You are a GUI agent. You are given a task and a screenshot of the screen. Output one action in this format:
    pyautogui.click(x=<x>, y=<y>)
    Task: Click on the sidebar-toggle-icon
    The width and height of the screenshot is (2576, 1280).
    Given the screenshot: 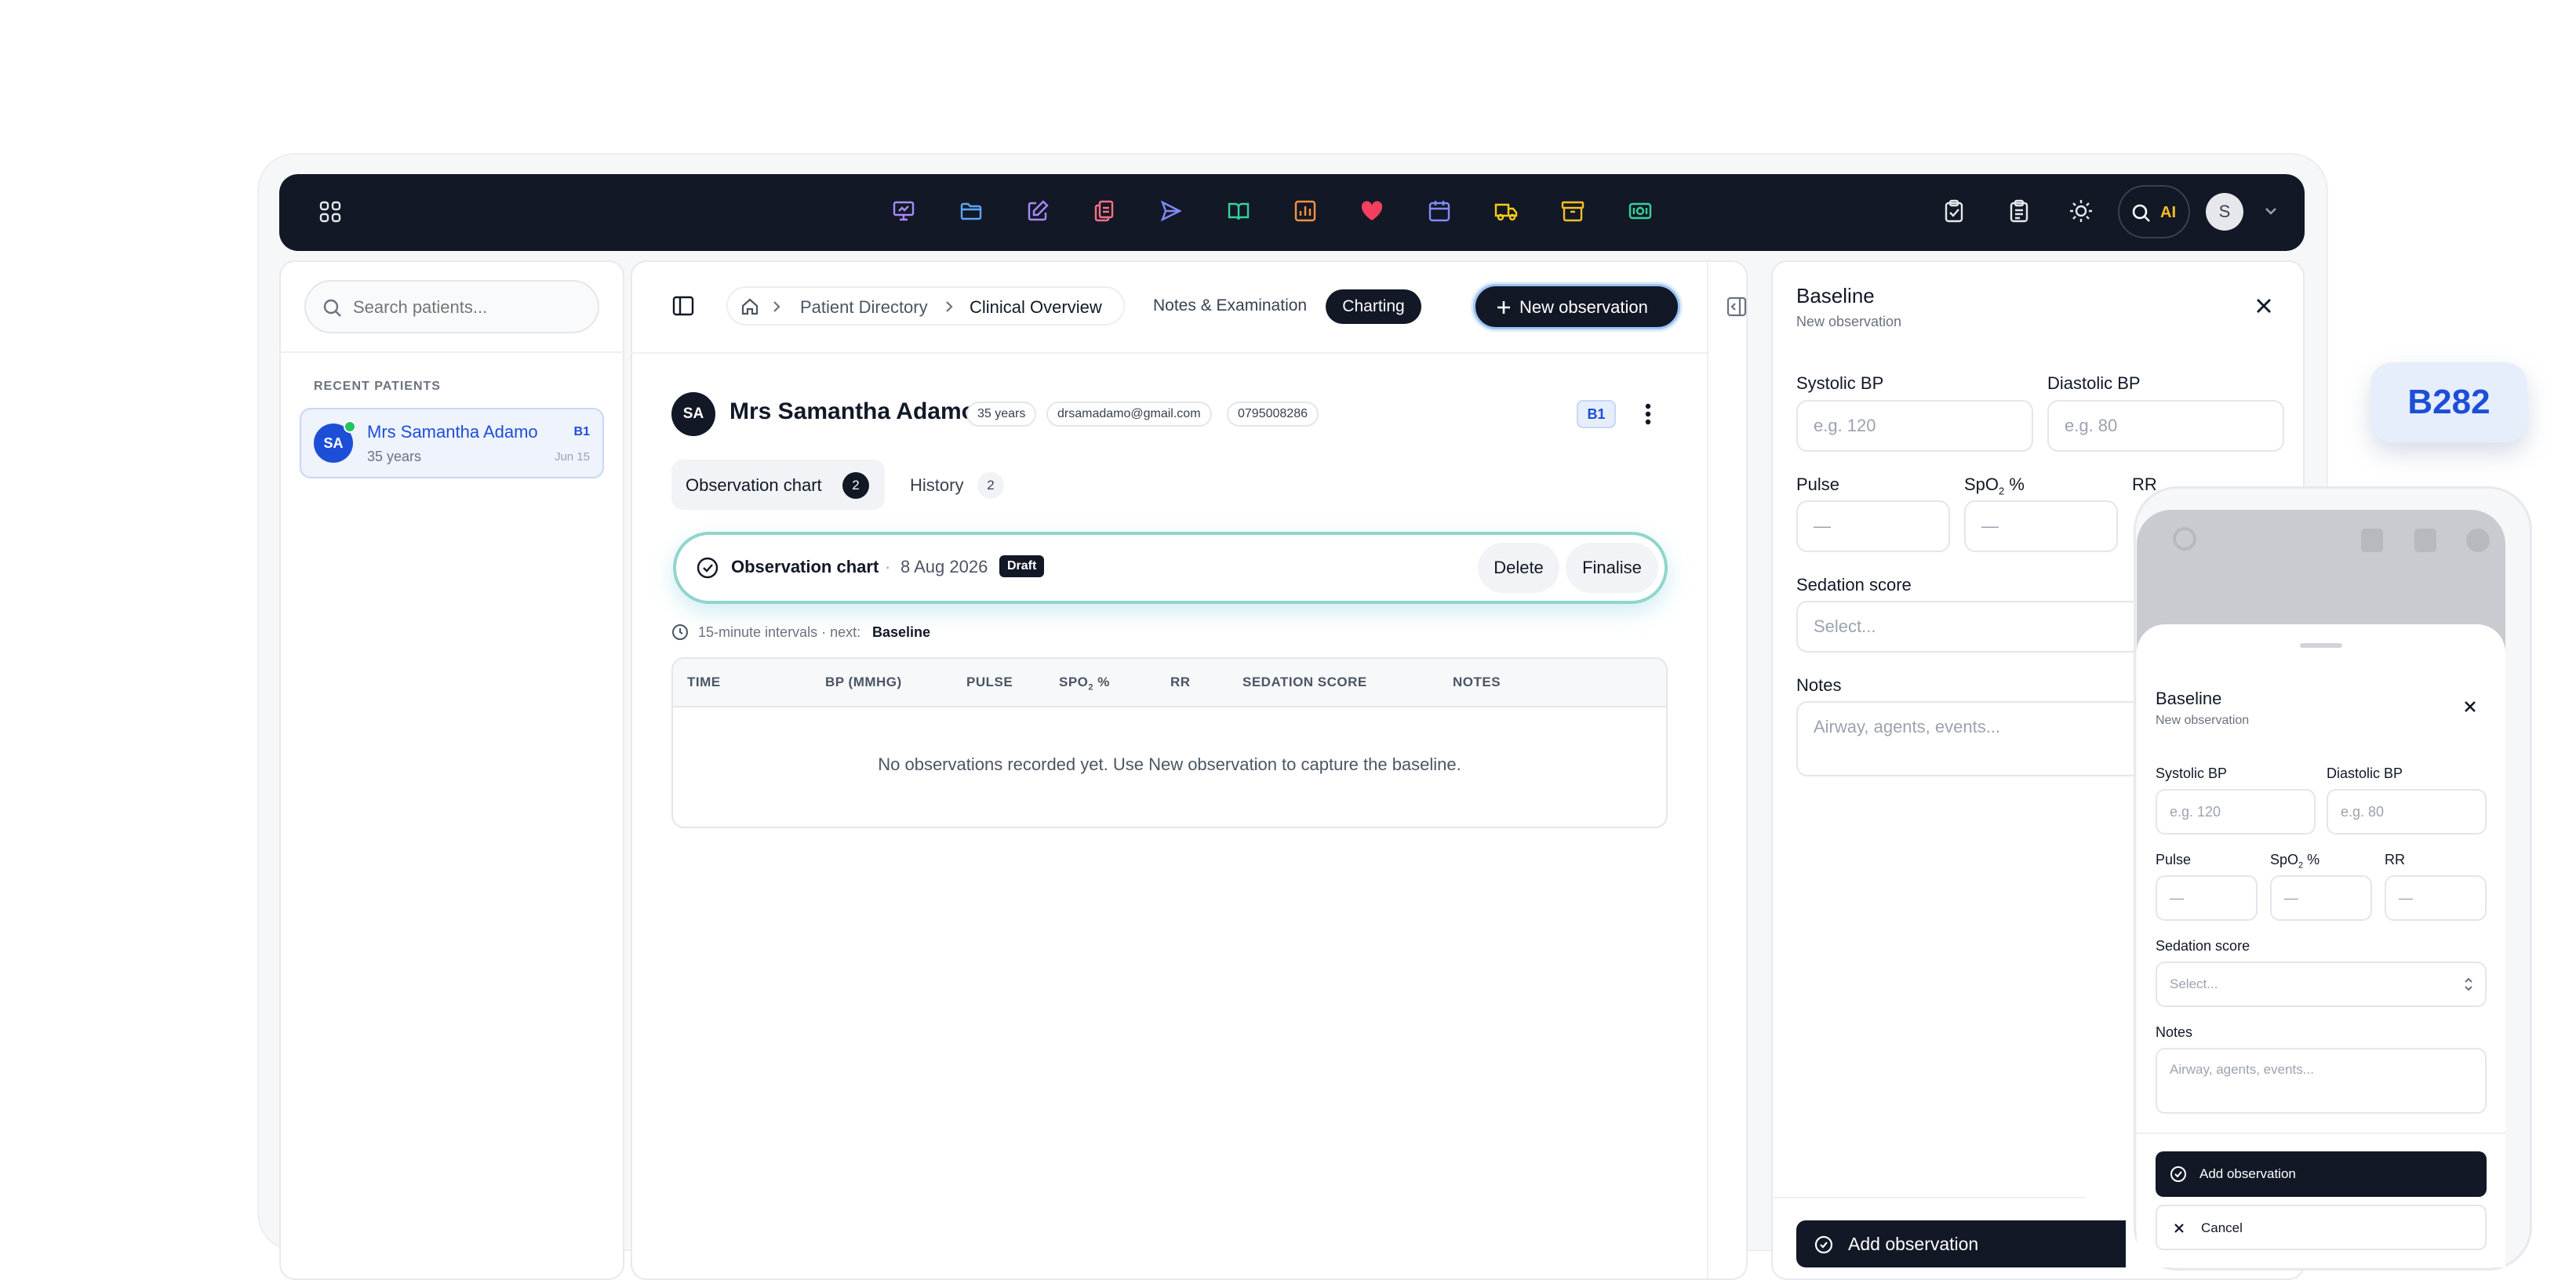 What is the action you would take?
    pyautogui.click(x=683, y=306)
    